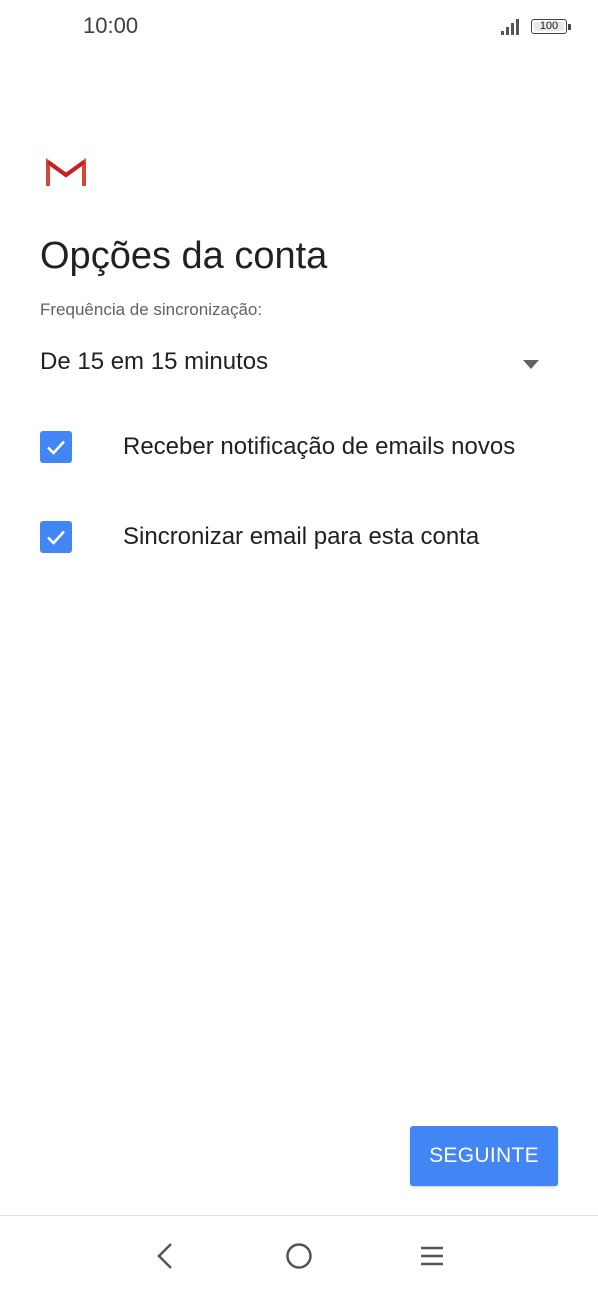 This screenshot has height=1295, width=598. I want to click on home-icon, so click(299, 1256).